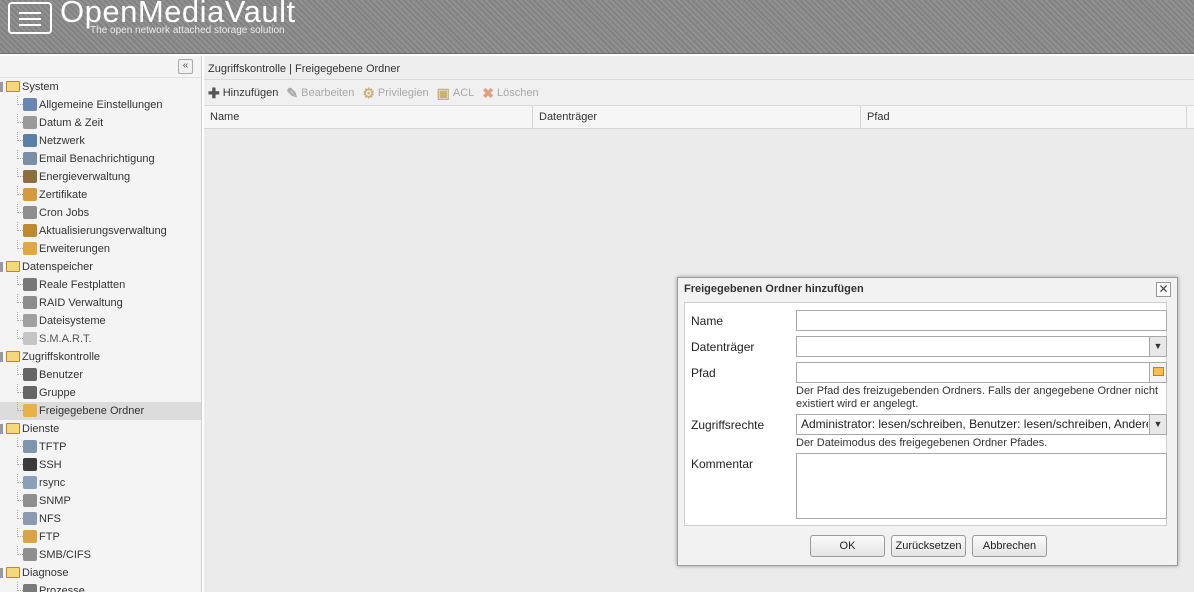 The image size is (1194, 592). Describe the element at coordinates (100, 375) in the screenshot. I see `sidebar-item-benutzer: Benutzer` at that location.